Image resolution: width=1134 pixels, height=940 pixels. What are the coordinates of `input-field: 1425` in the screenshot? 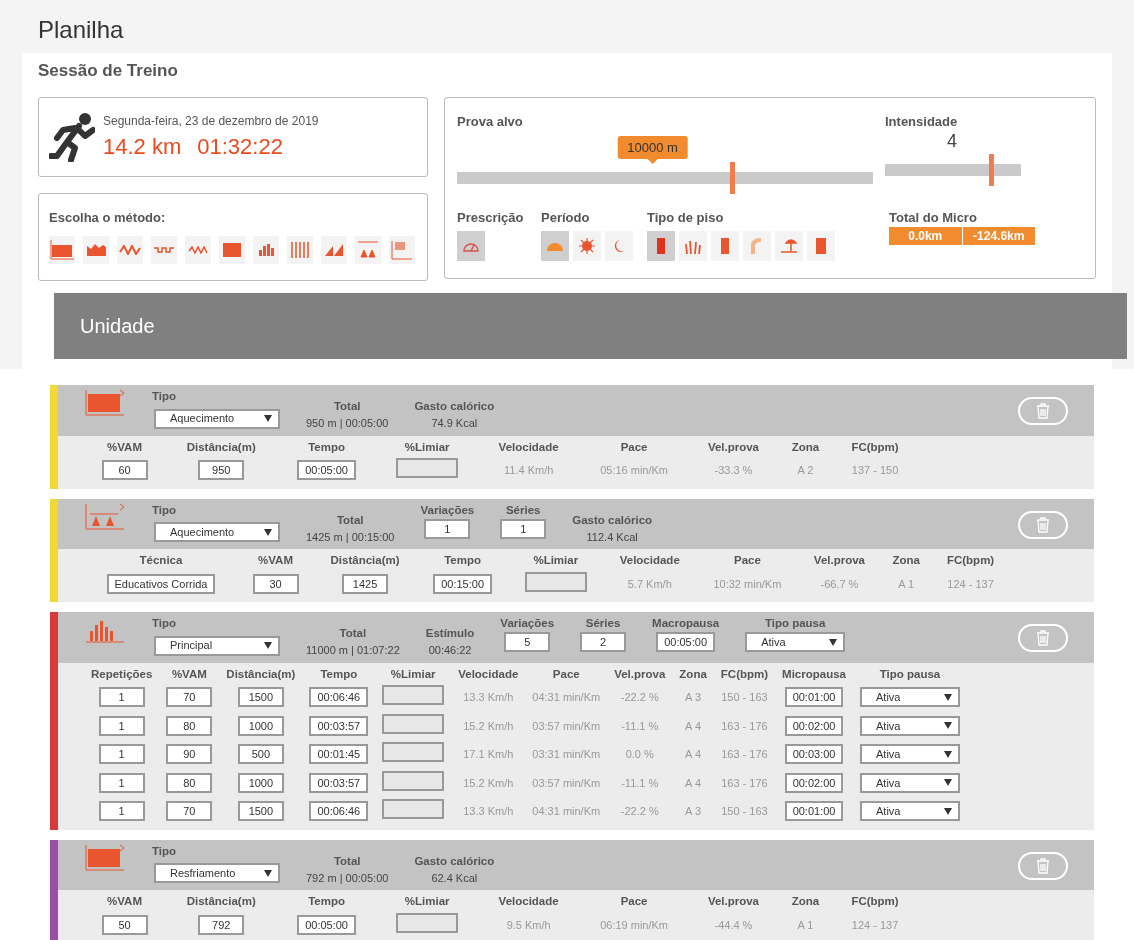 It's located at (365, 583).